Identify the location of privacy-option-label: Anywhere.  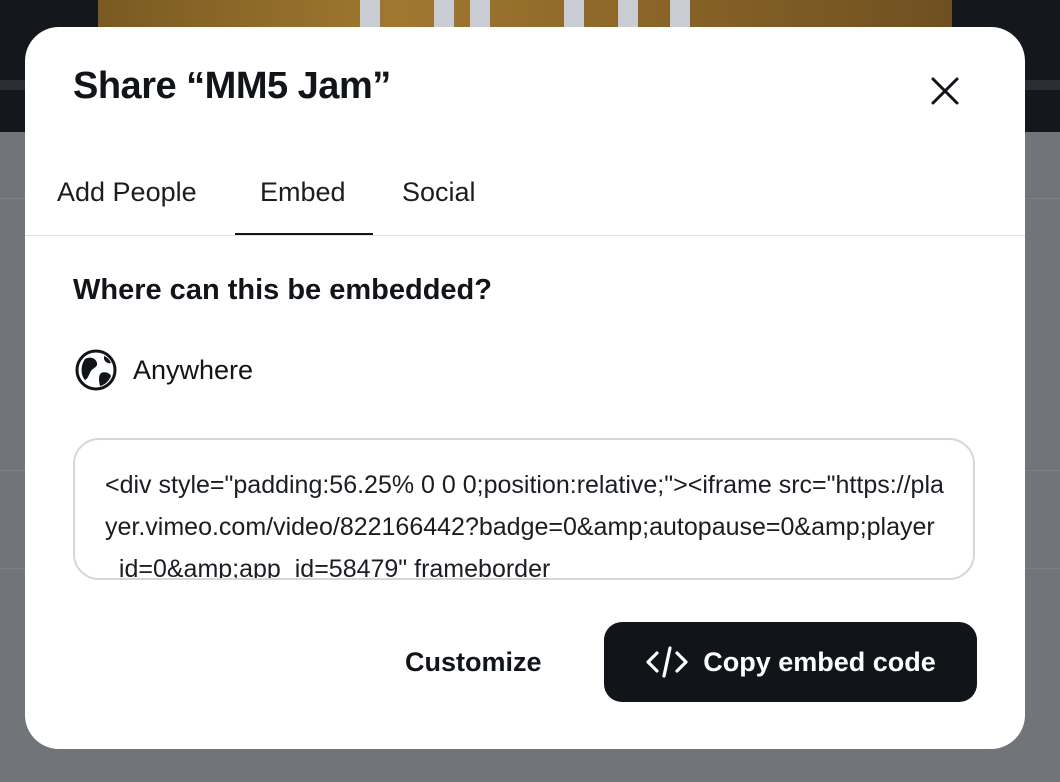
(193, 369).